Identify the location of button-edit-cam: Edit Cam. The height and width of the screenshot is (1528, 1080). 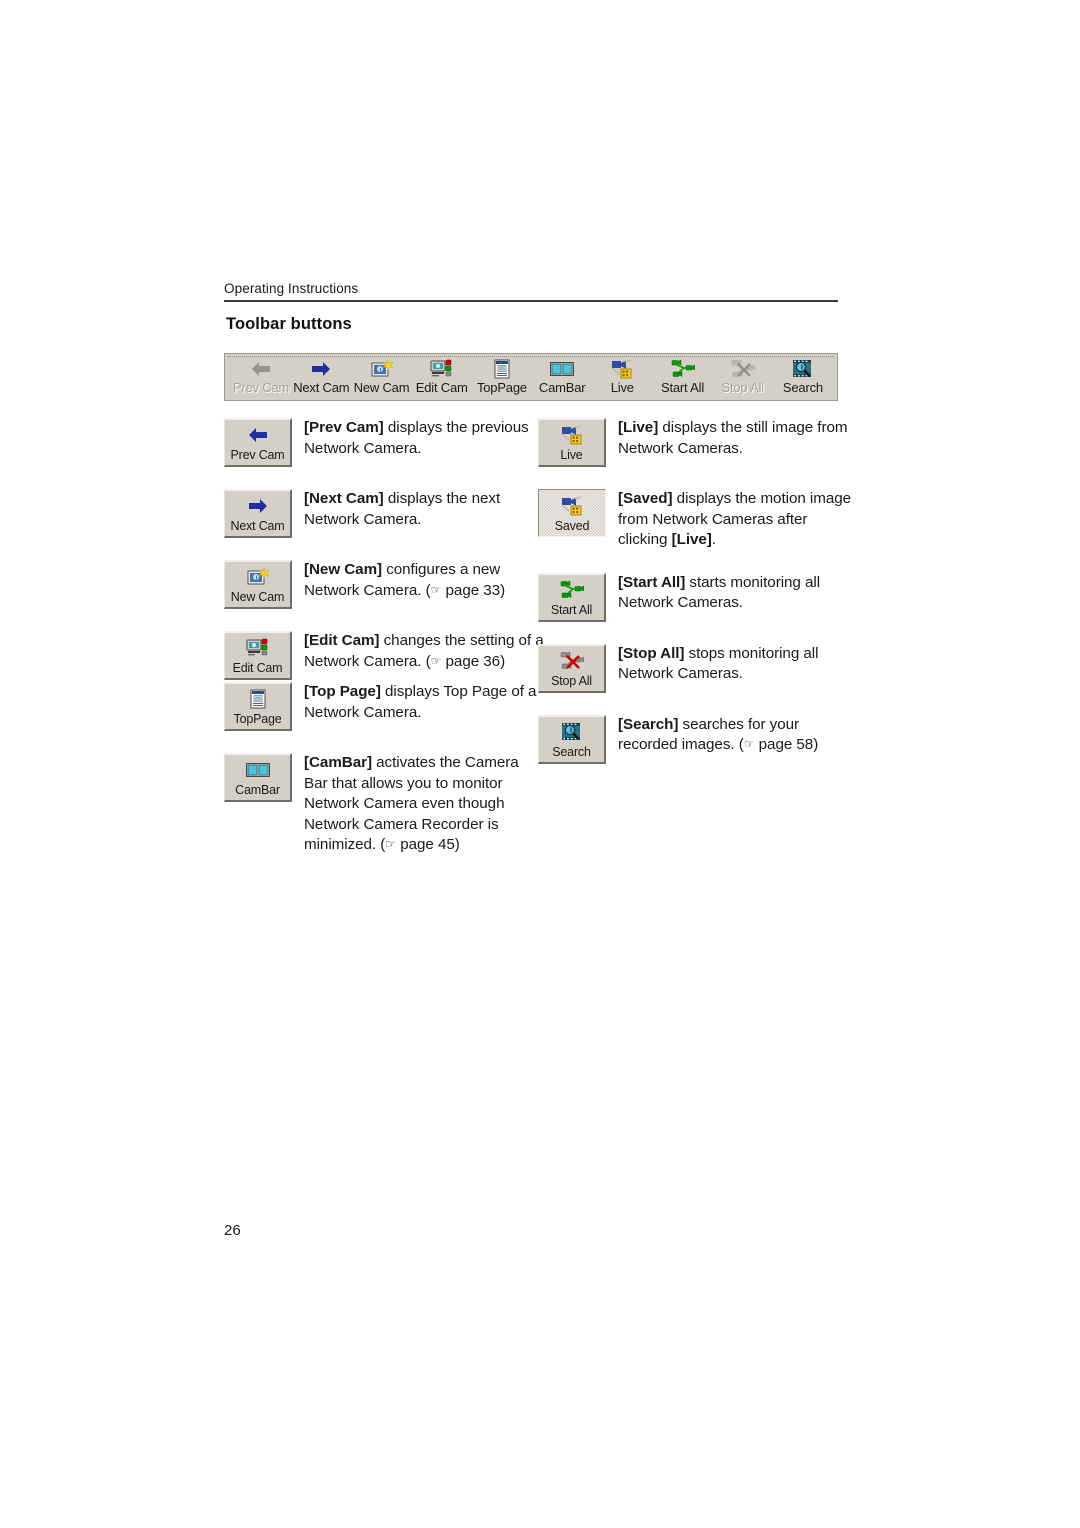
(258, 655).